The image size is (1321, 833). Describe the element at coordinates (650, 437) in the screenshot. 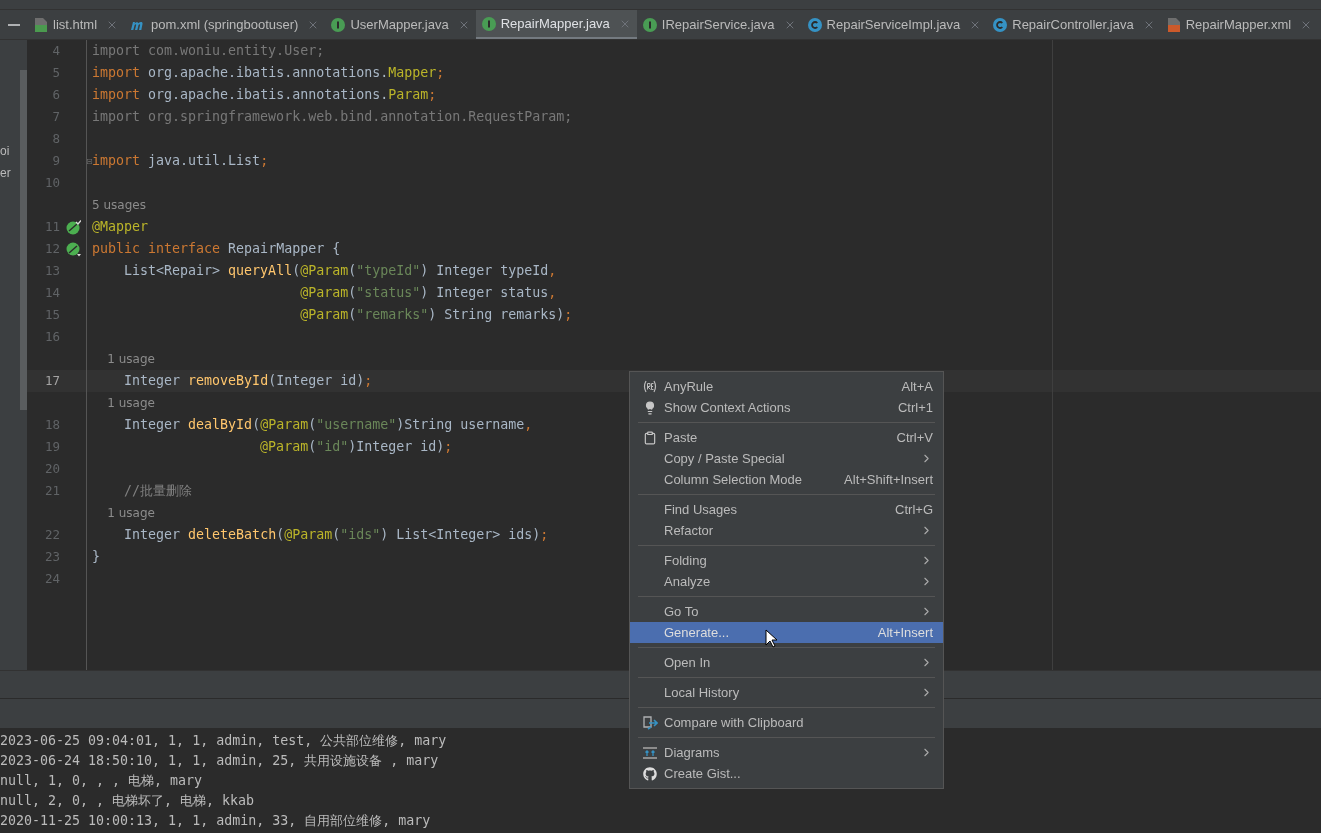

I see `clipboard-icon` at that location.